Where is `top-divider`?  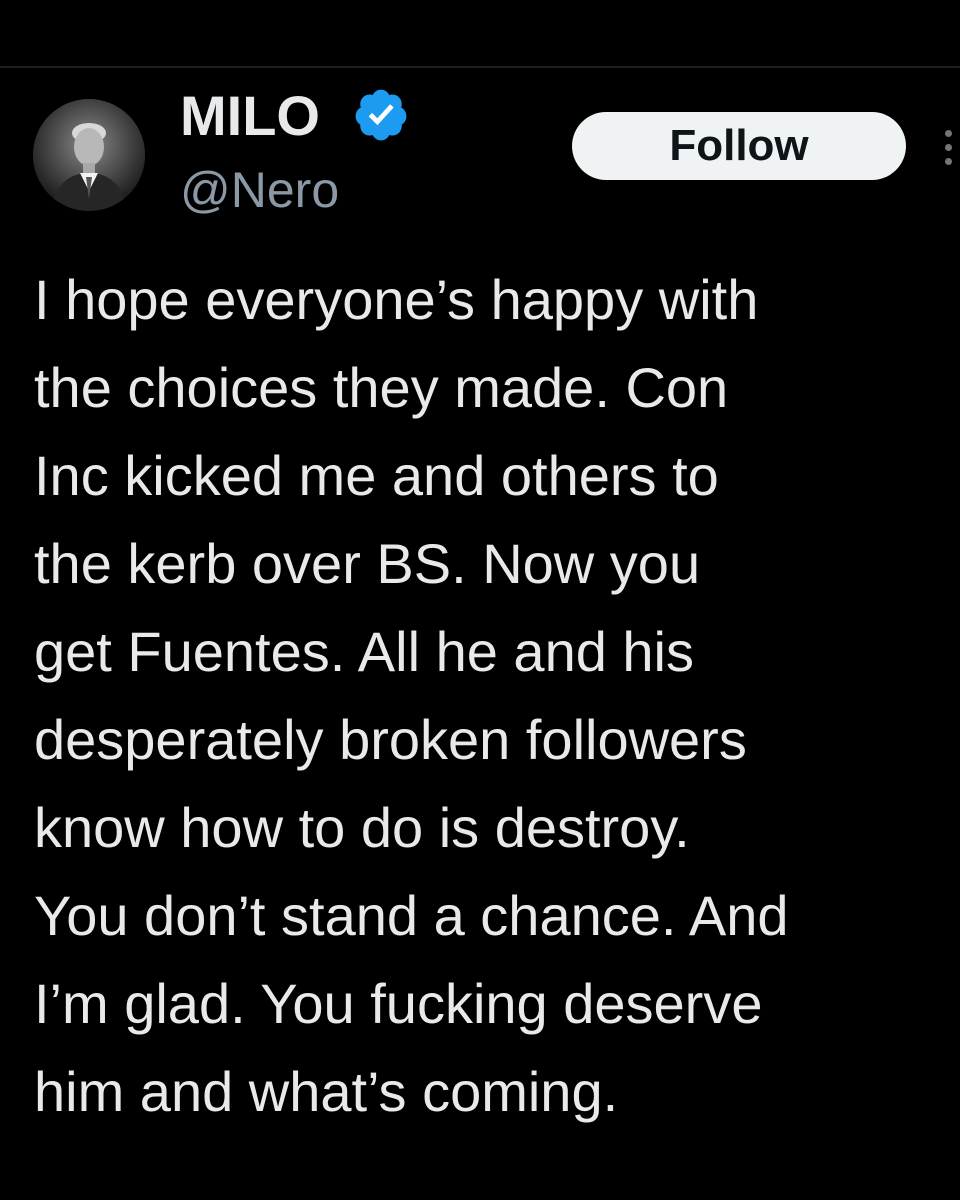
top-divider is located at coordinates (480, 67).